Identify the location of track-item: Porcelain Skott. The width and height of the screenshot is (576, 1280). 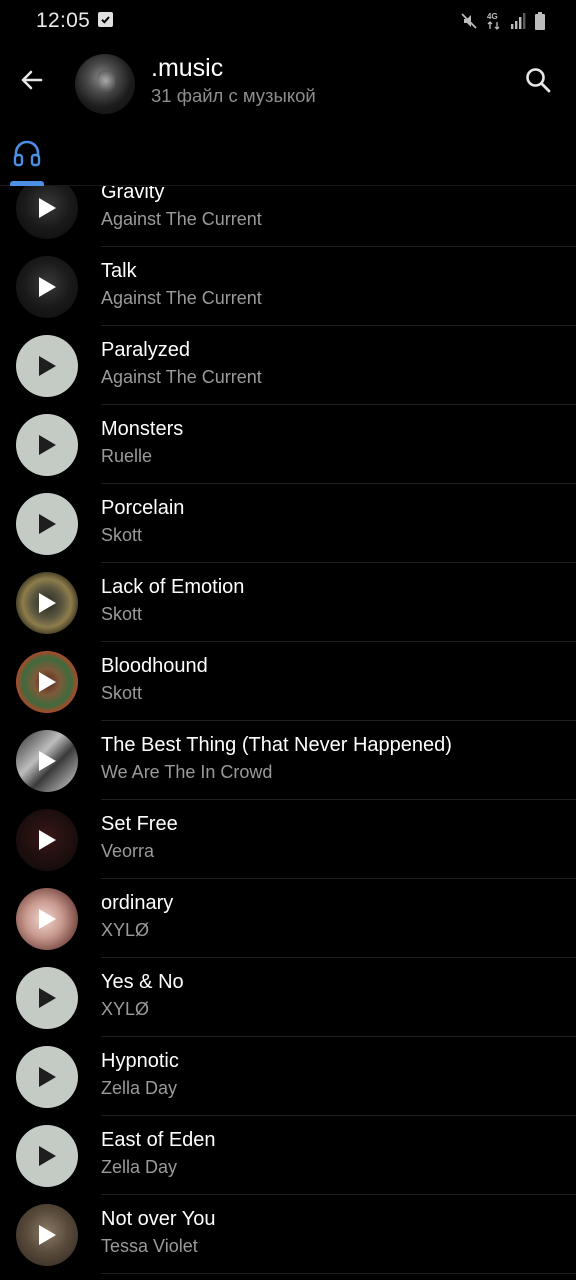
(288, 523).